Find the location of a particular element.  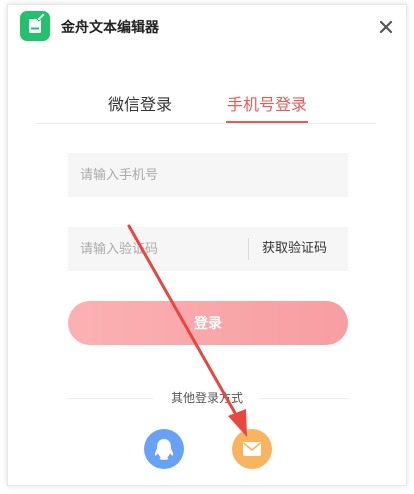

code-field: 获取验证码 is located at coordinates (208, 249).